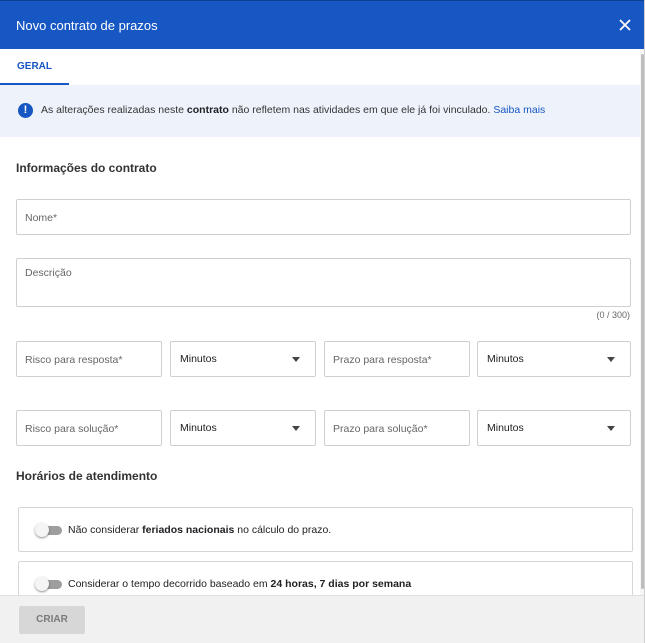  I want to click on info-icon: !, so click(25, 110).